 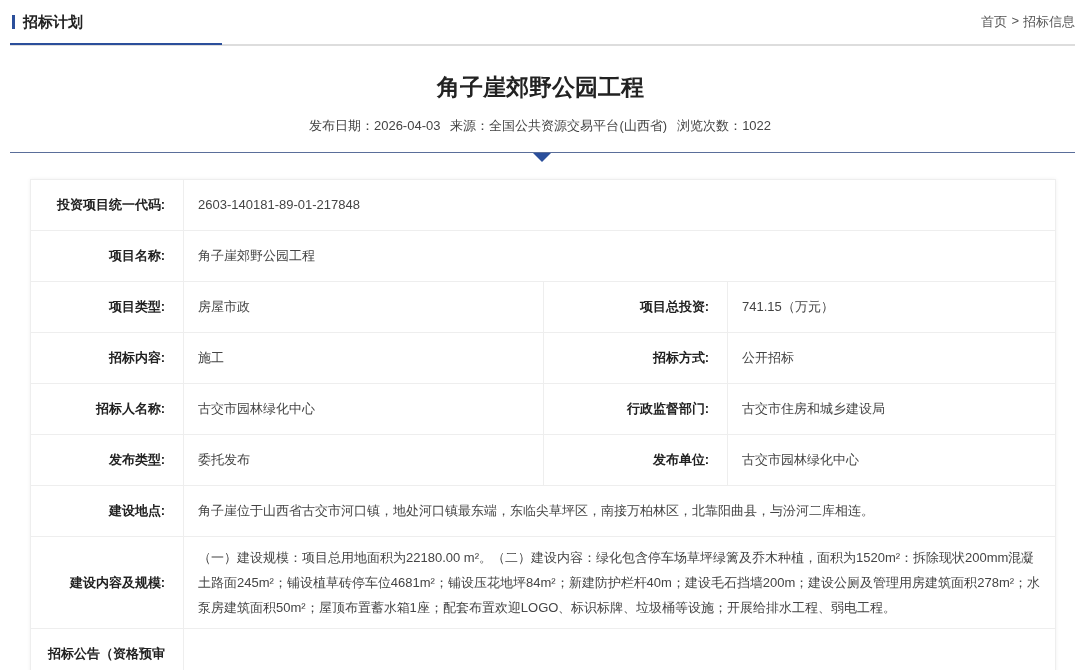 What do you see at coordinates (374, 126) in the screenshot?
I see `article-meta: 发布日期：2026-04-03` at bounding box center [374, 126].